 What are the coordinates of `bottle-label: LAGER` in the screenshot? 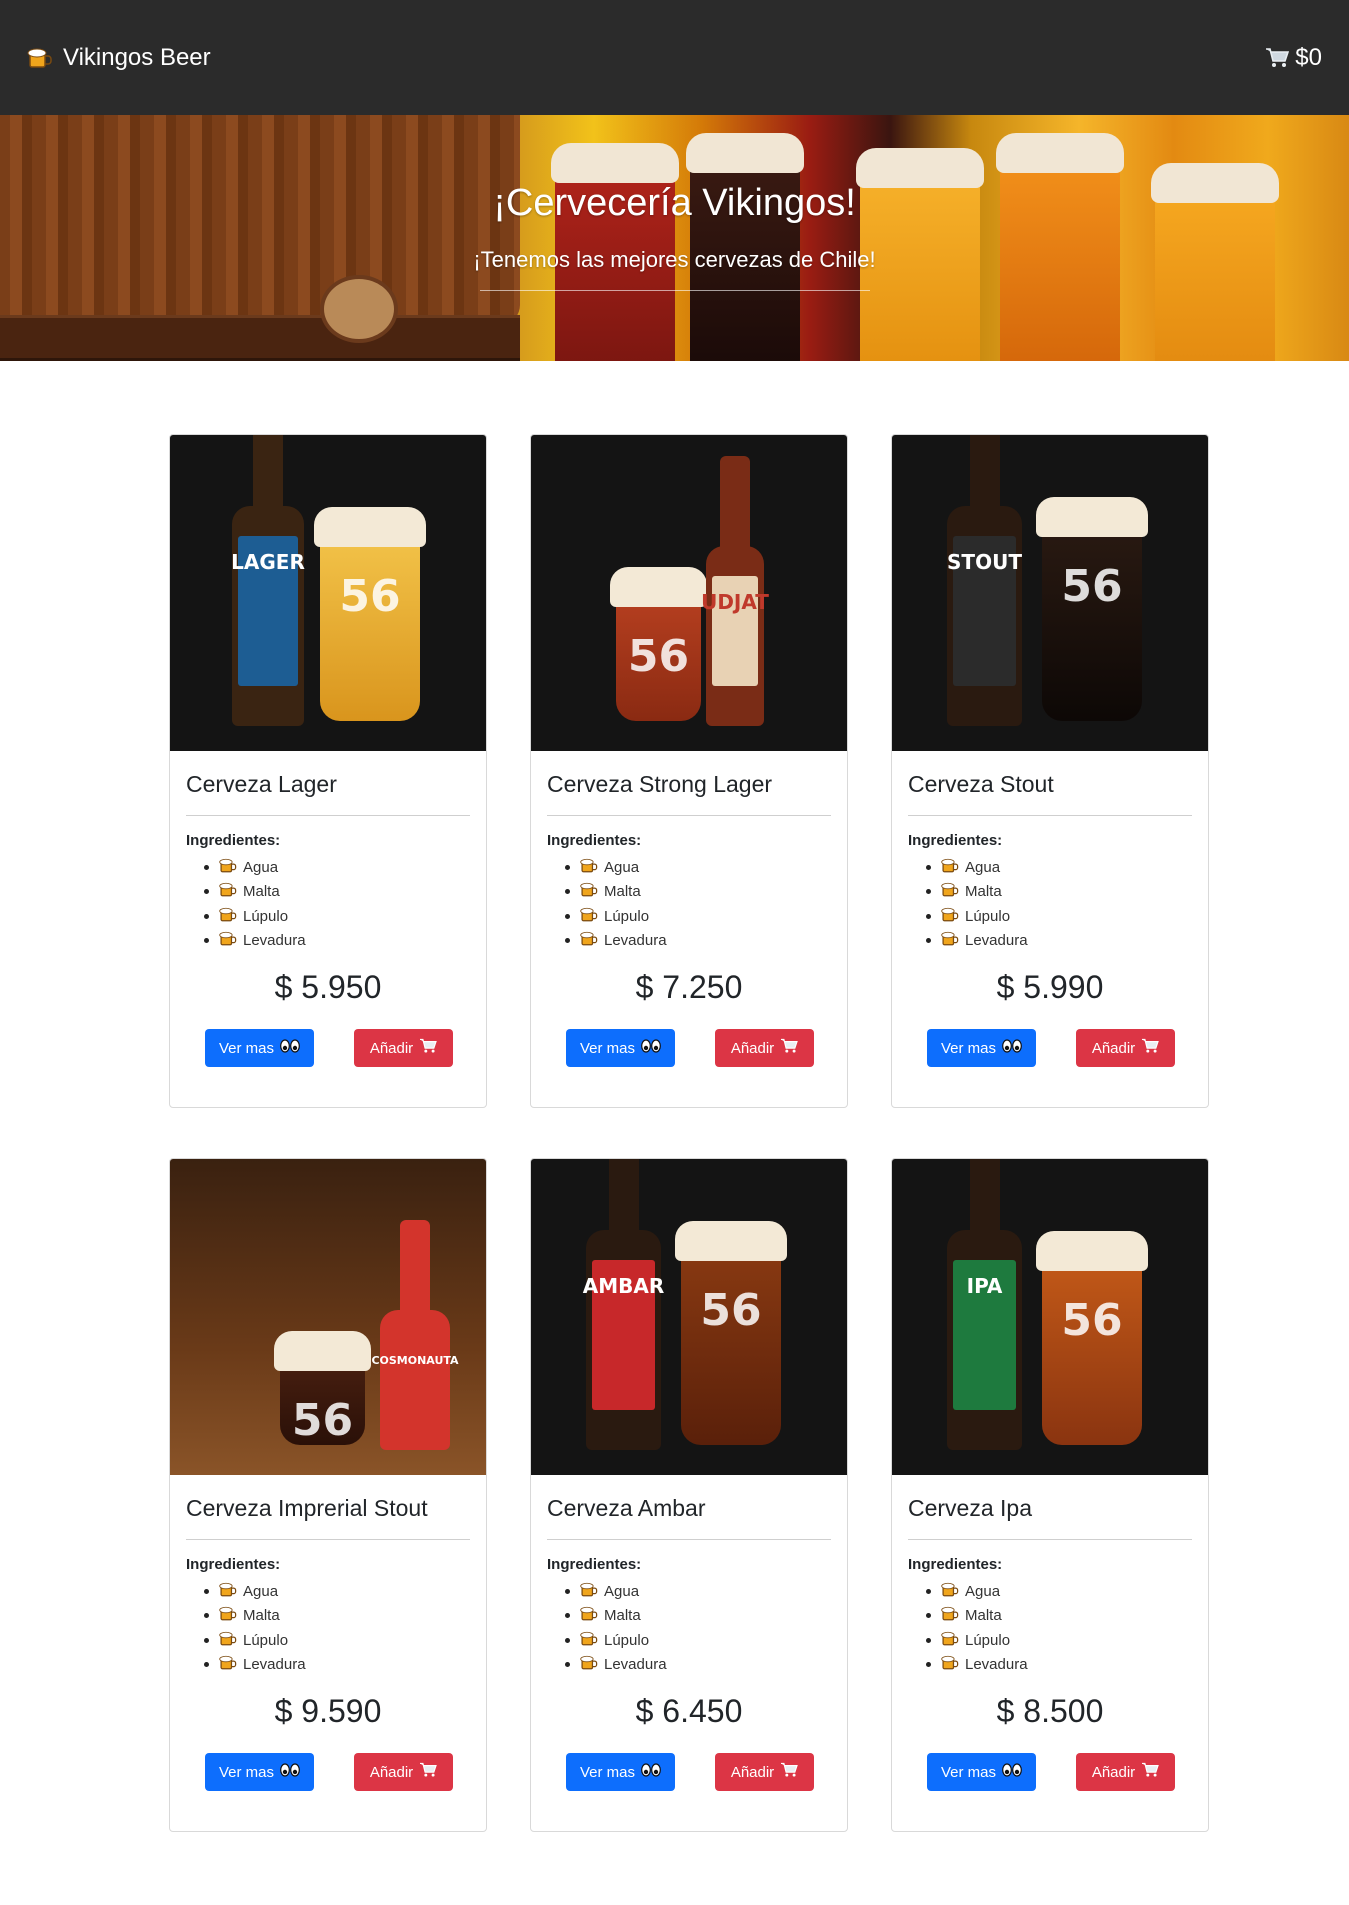 It's located at (268, 611).